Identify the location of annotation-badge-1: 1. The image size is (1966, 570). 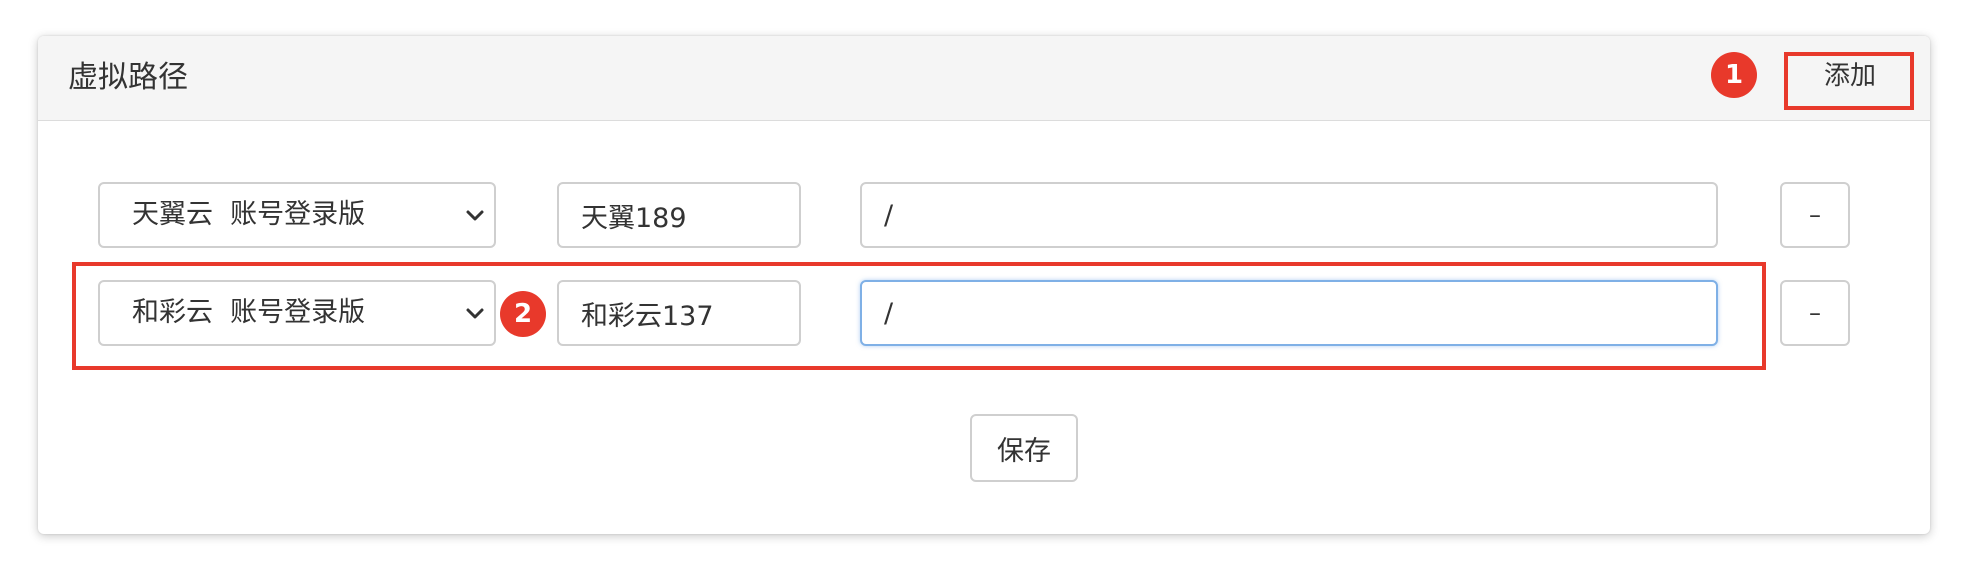
(1734, 75).